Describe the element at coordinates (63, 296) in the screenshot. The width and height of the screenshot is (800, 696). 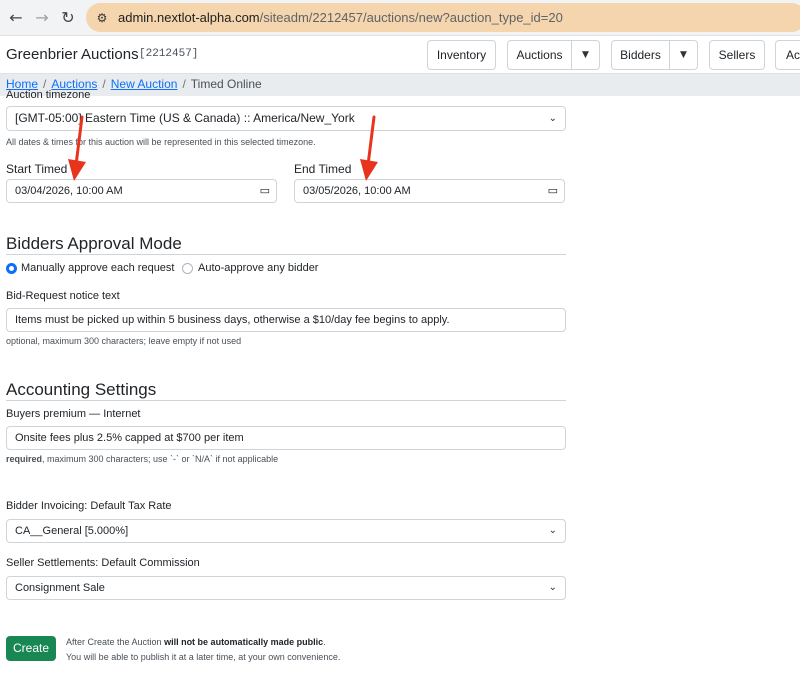
I see `bid-request-label: Bid-Request notice text` at that location.